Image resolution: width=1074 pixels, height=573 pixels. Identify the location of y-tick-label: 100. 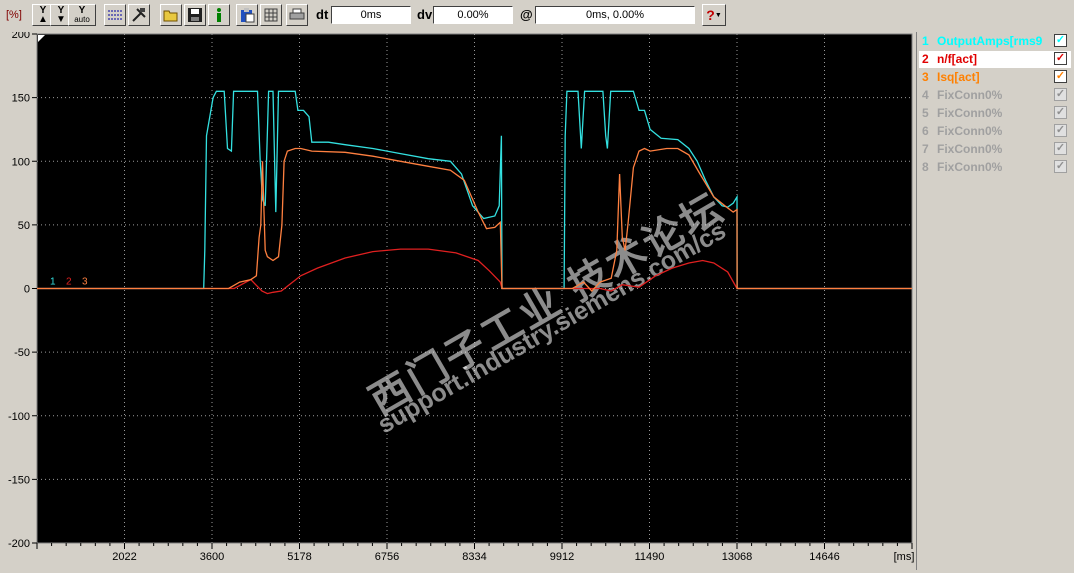
(21, 162).